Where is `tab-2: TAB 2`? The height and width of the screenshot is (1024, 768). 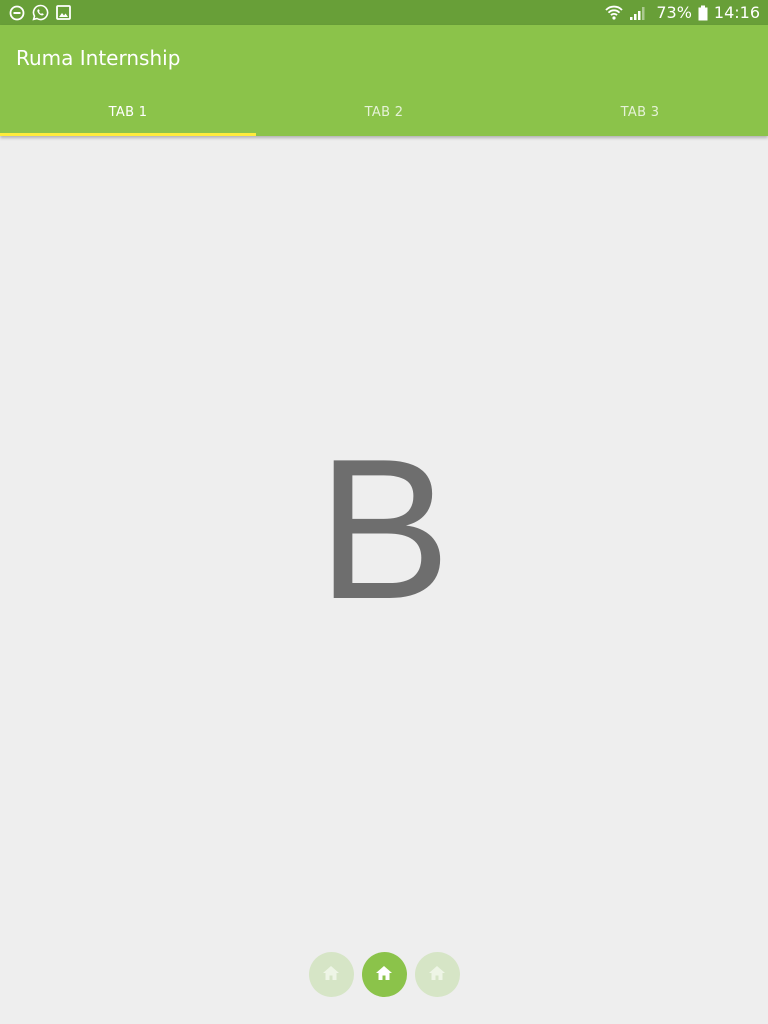
tab-2: TAB 2 is located at coordinates (384, 112).